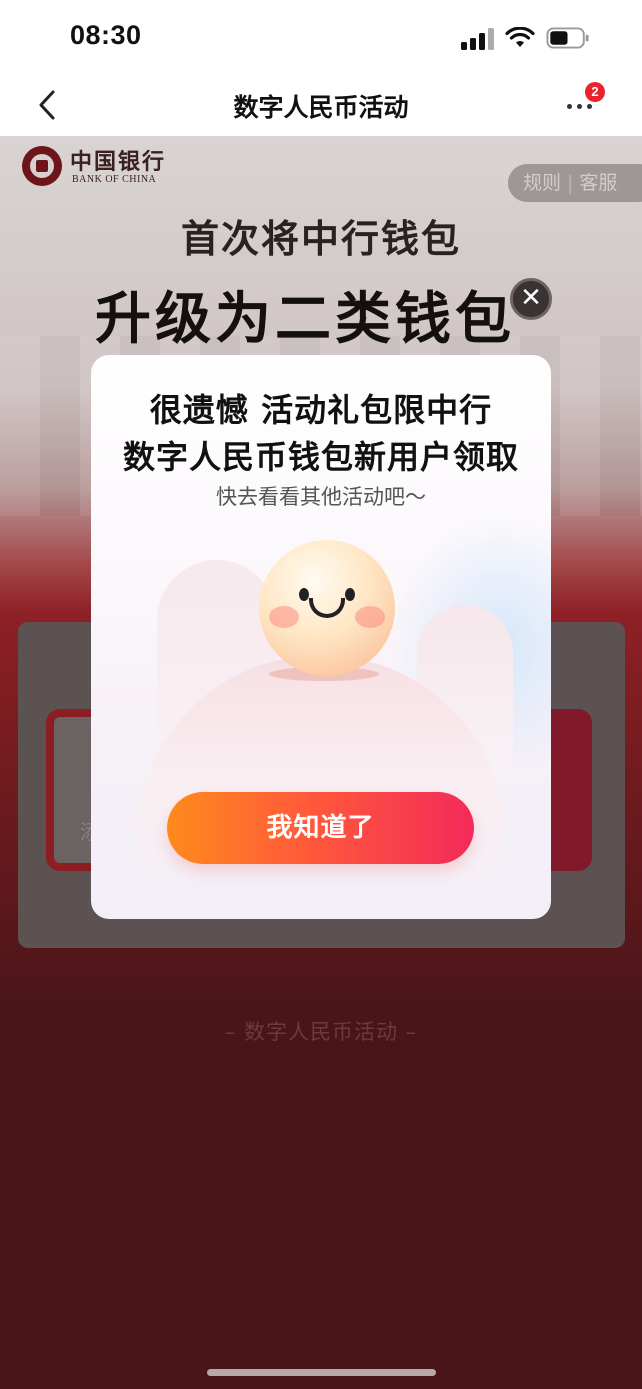 This screenshot has height=1389, width=642. I want to click on dialog-title-line-2: 数字人民币钱包新用户领取, so click(320, 457).